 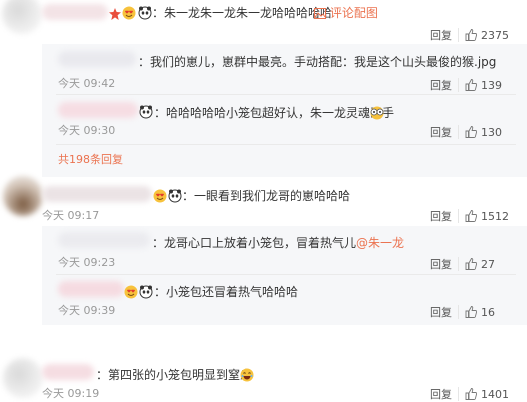 What do you see at coordinates (462, 312) in the screenshot?
I see `reply-actions: 回复 16` at bounding box center [462, 312].